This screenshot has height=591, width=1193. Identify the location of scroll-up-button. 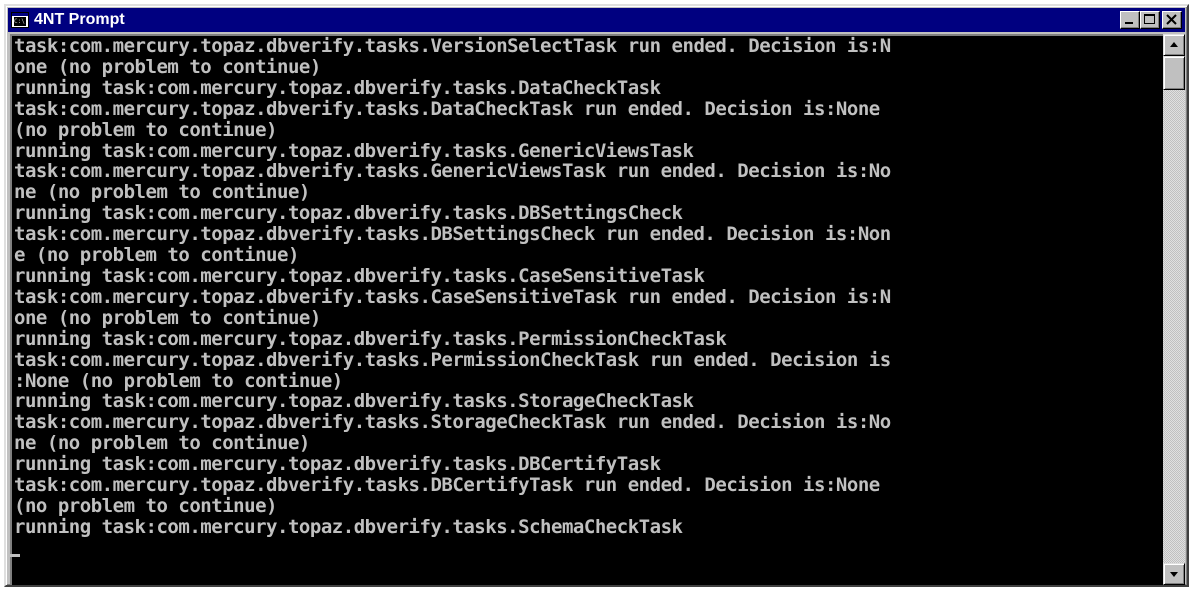
(1174, 45).